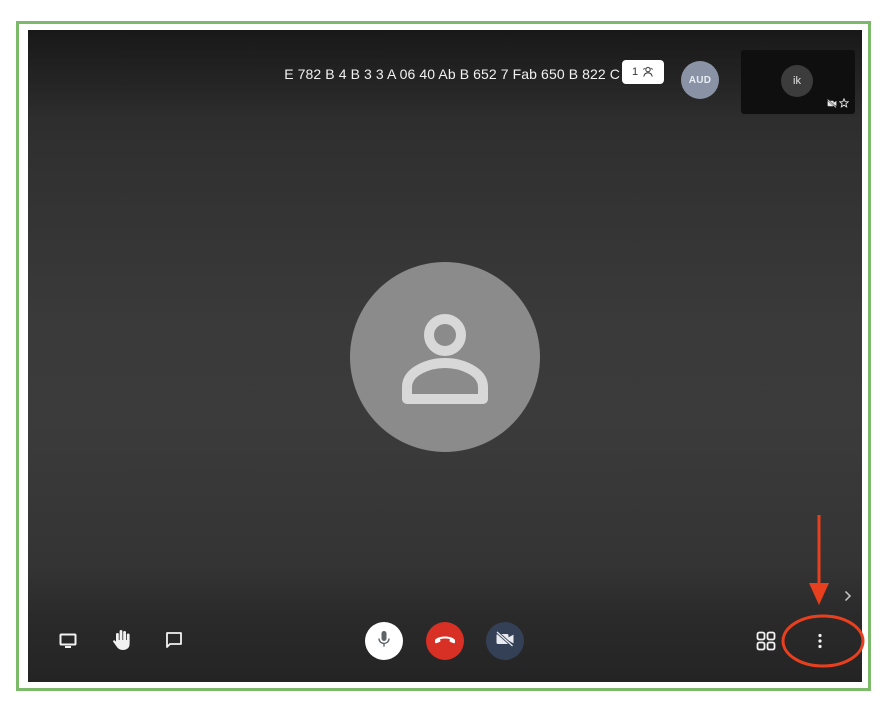  What do you see at coordinates (823, 641) in the screenshot?
I see `annotation-ring-icon` at bounding box center [823, 641].